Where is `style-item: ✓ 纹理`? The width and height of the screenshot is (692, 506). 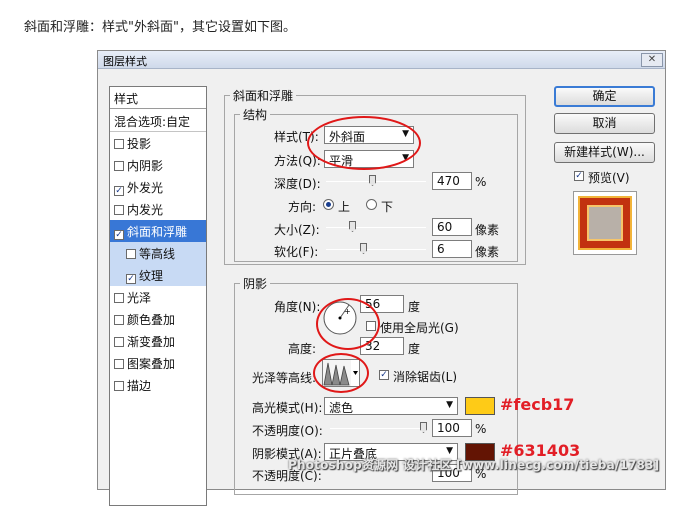
style-item: ✓ 纹理 is located at coordinates (158, 275).